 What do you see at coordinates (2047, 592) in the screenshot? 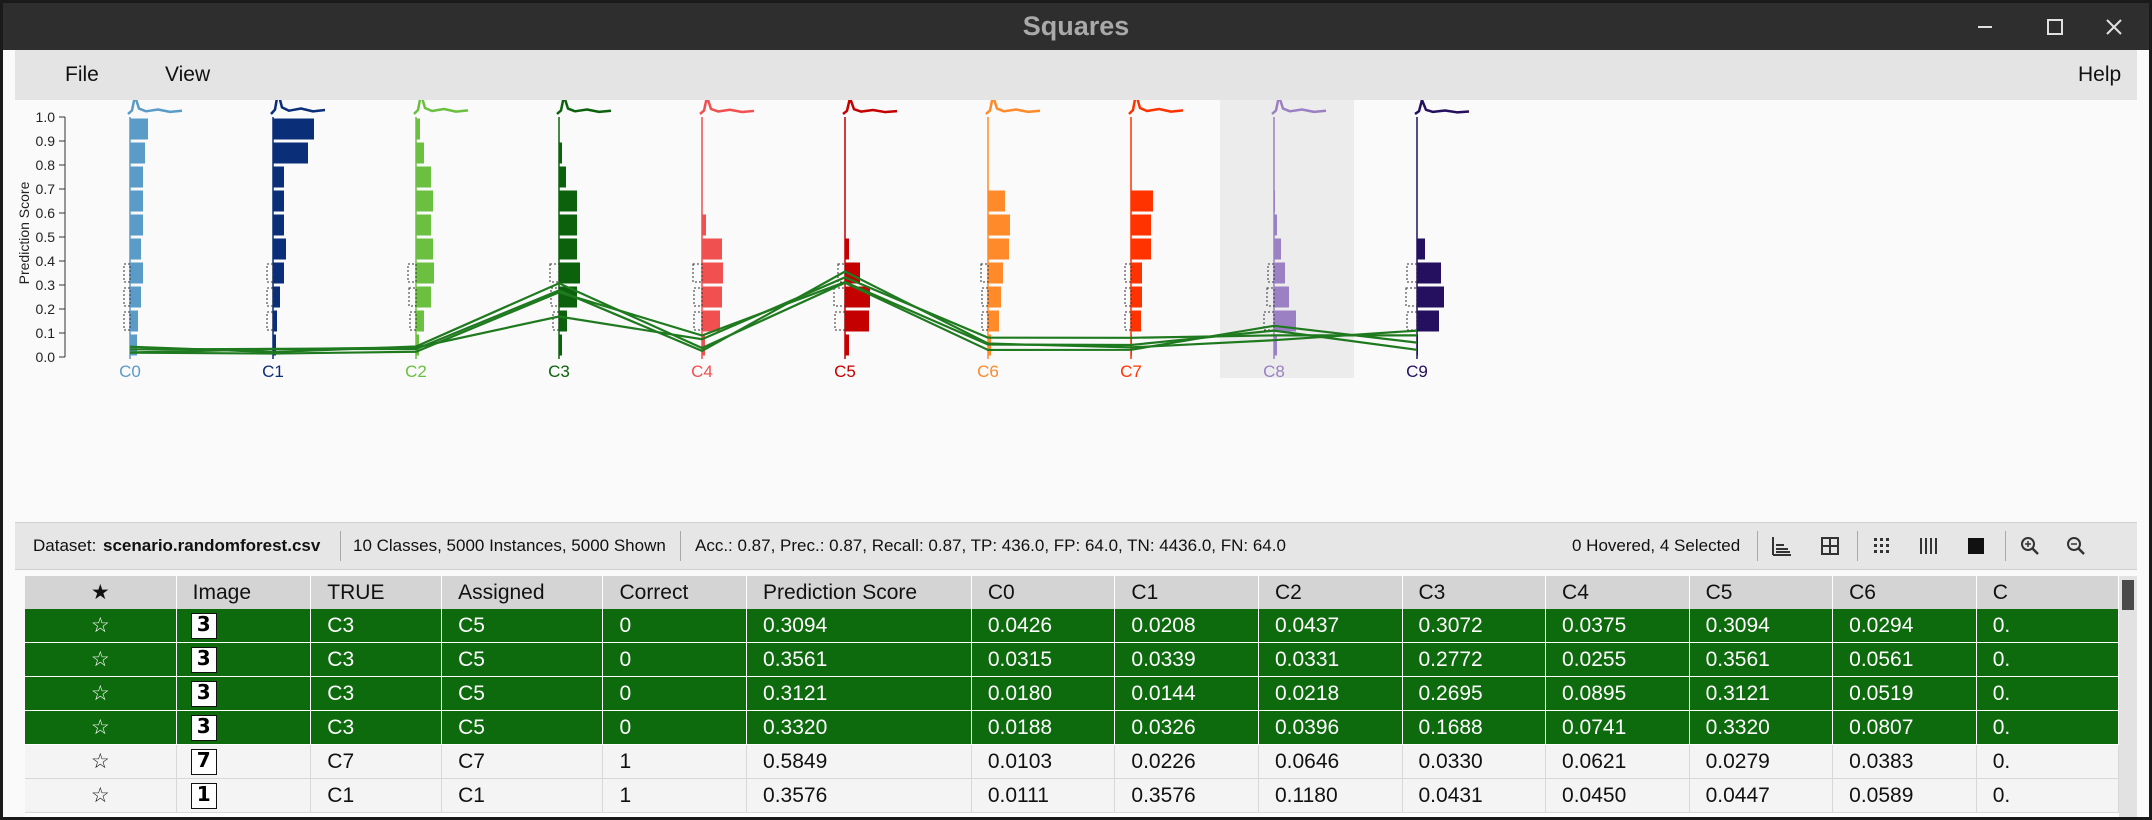
I see `column-header-c: C` at bounding box center [2047, 592].